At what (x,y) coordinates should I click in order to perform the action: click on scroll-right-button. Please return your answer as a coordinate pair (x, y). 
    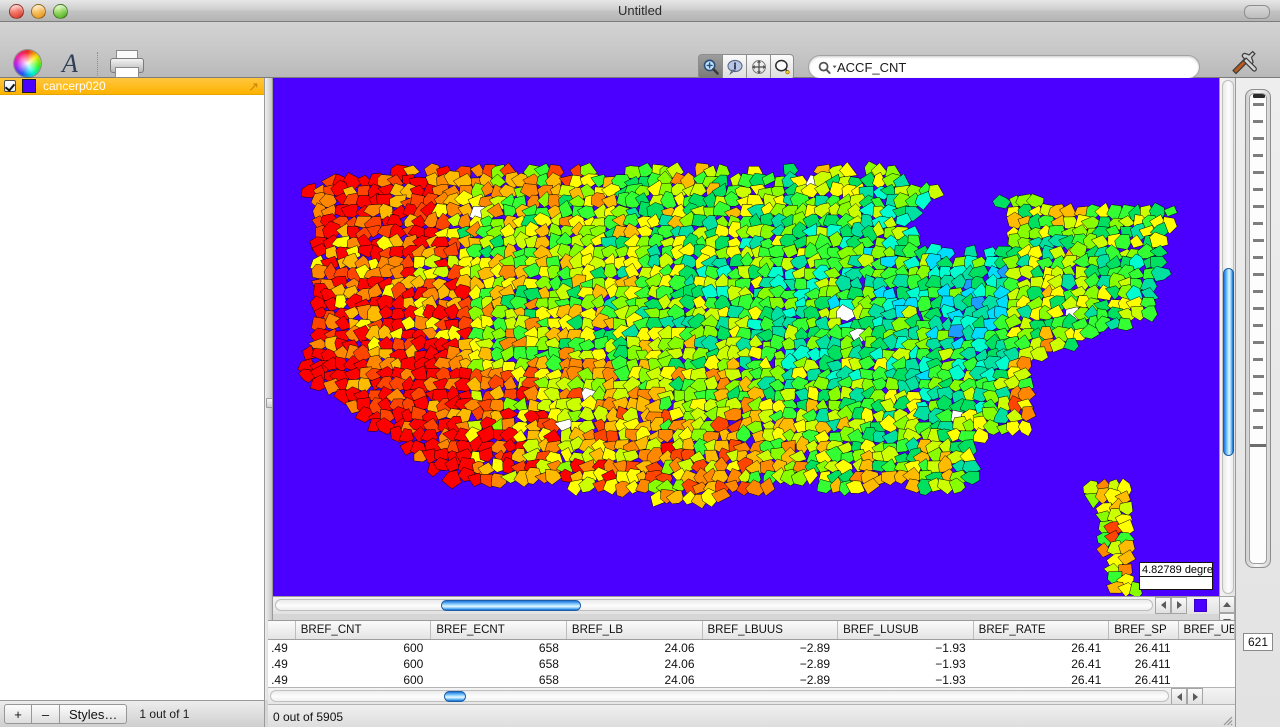
    Looking at the image, I should click on (1179, 605).